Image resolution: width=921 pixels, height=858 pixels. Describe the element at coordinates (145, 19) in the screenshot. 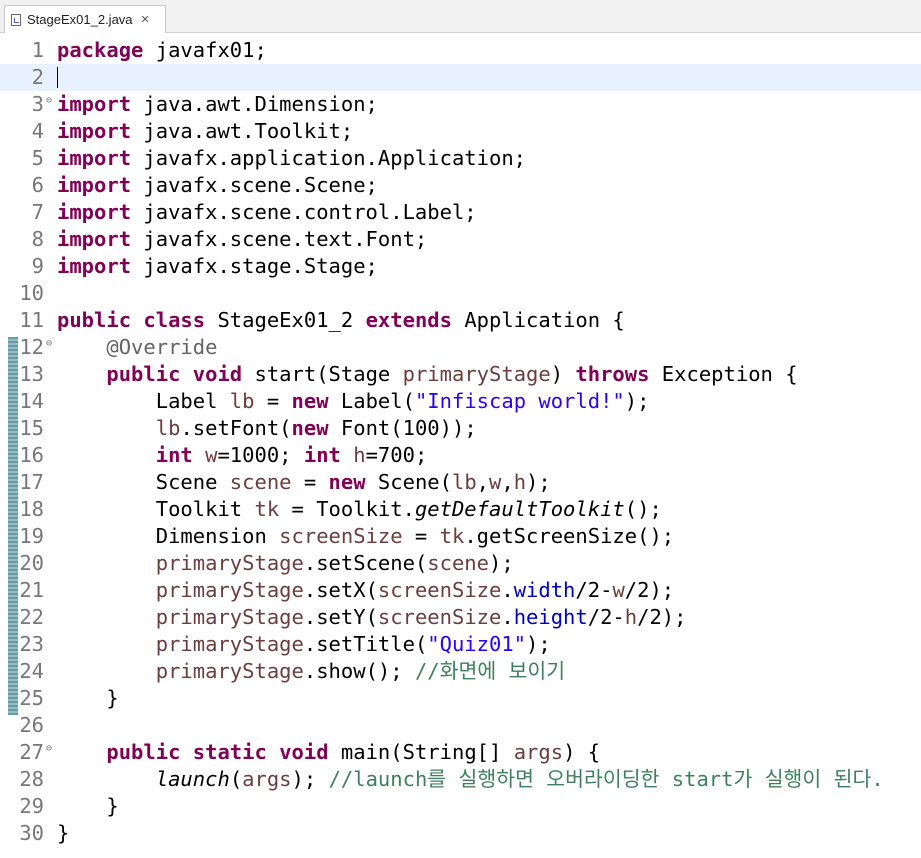

I see `close-icon: ✕` at that location.